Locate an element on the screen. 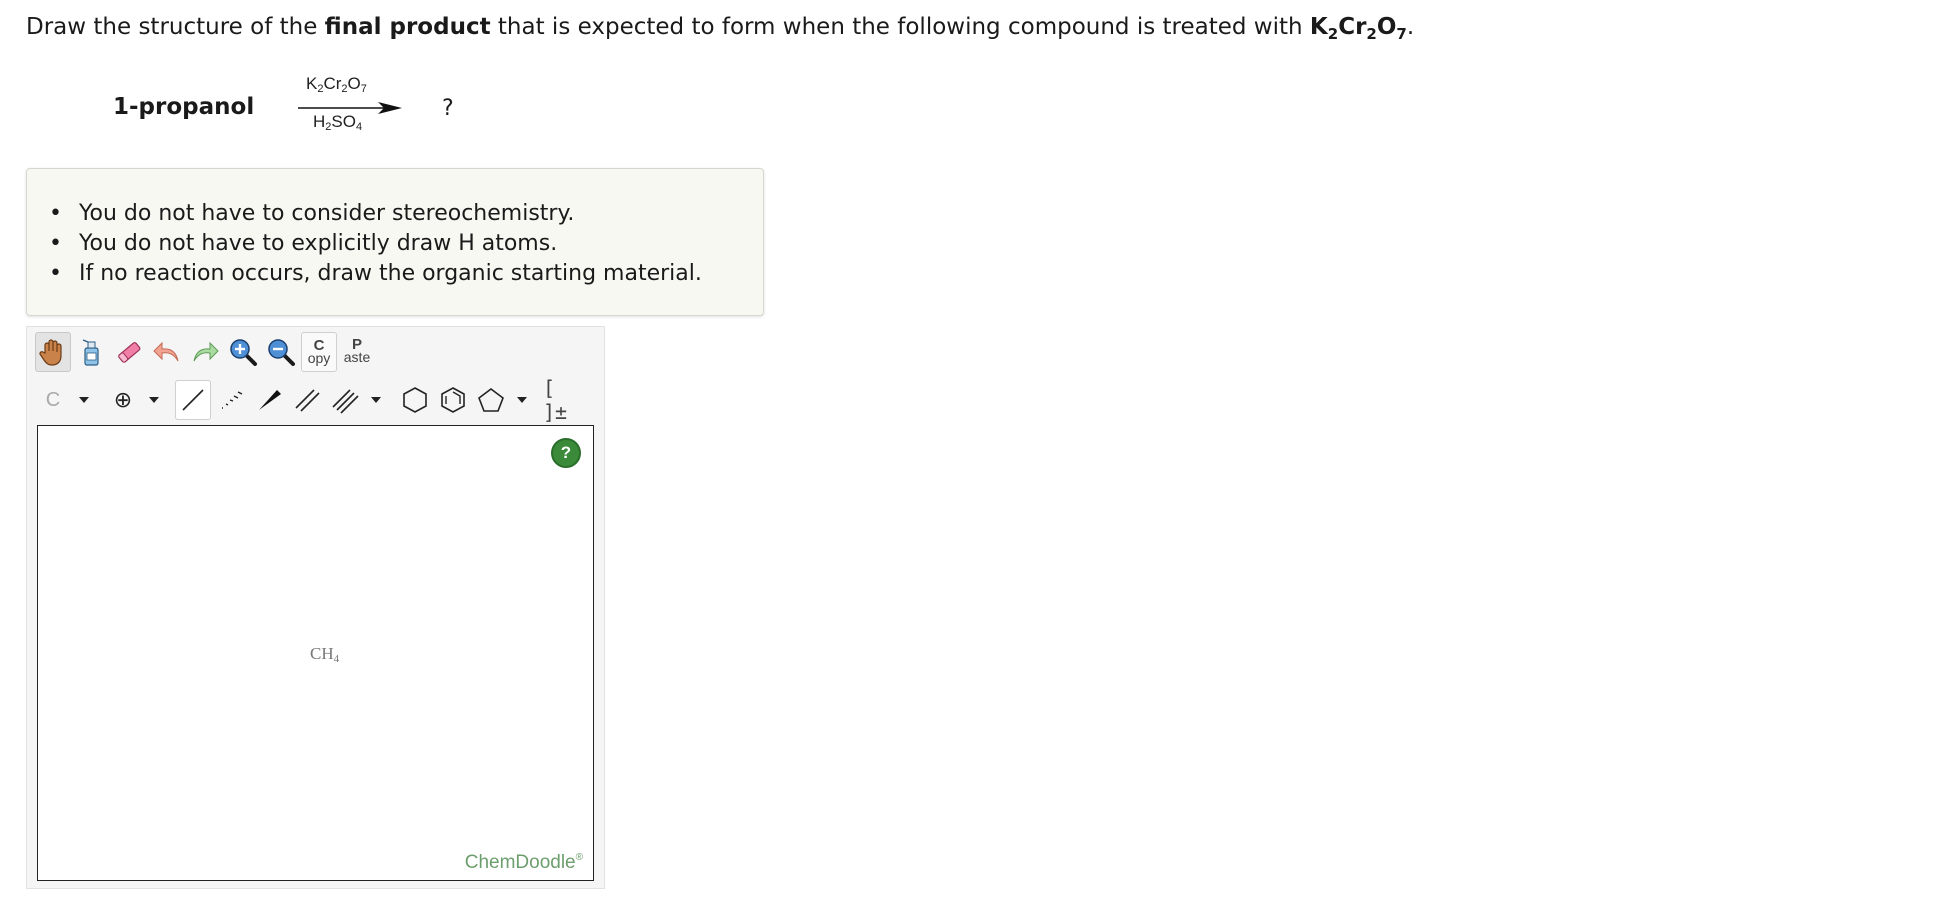  bracket-charge-button: [ ]± is located at coordinates (561, 400).